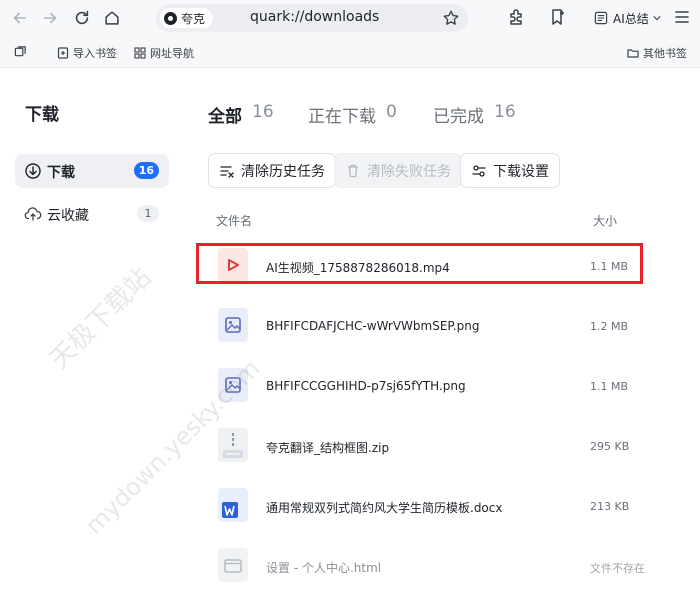  I want to click on file-status: 文件不存在, so click(617, 568).